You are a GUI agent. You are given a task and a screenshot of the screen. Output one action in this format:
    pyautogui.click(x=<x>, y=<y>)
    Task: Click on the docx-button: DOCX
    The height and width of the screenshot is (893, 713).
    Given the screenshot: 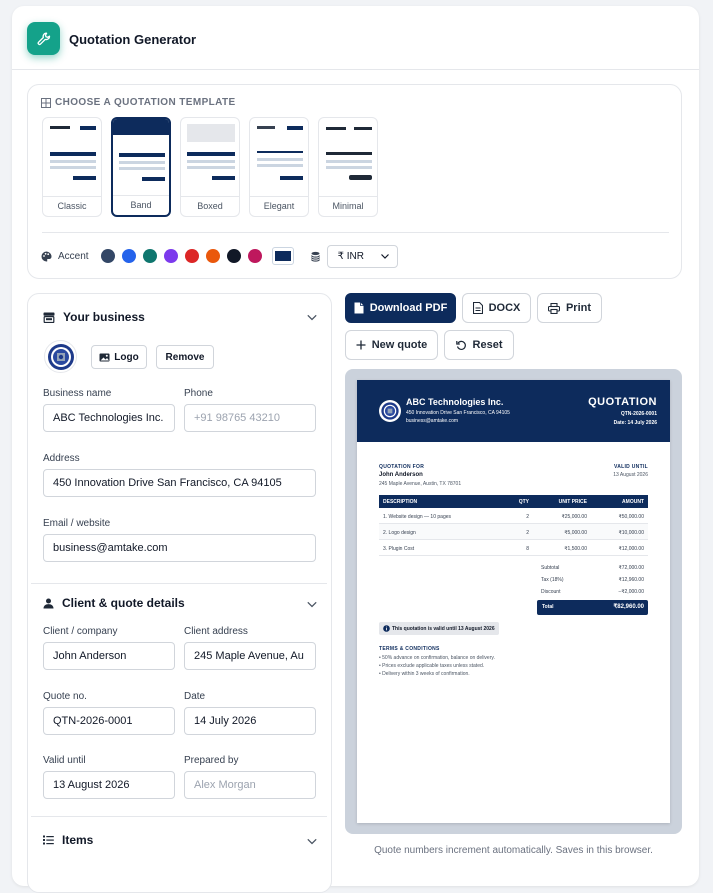 What is the action you would take?
    pyautogui.click(x=496, y=308)
    